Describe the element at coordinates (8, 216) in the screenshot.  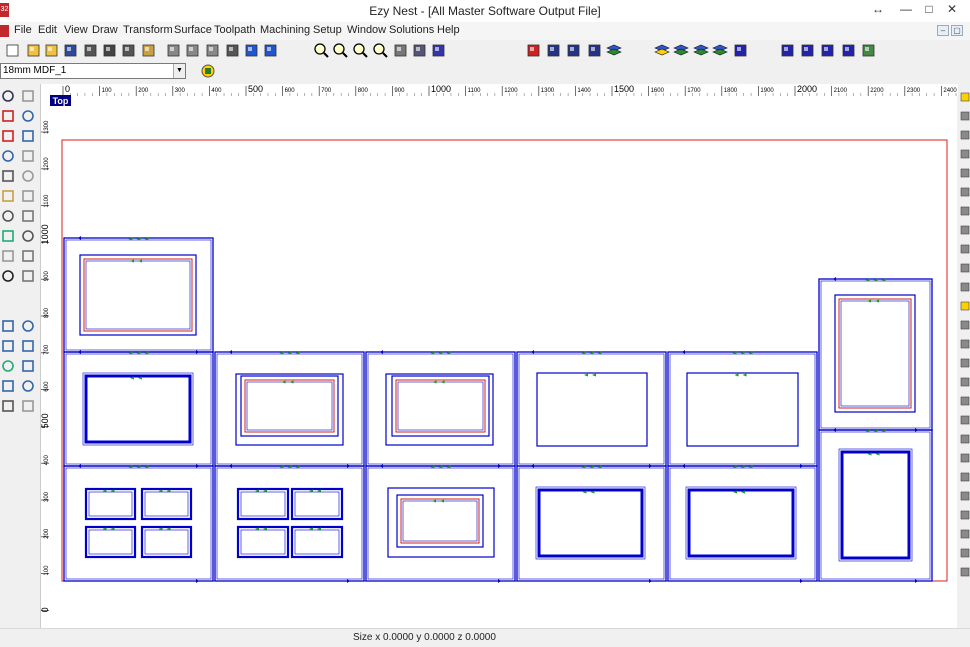
I see `curve-icon` at that location.